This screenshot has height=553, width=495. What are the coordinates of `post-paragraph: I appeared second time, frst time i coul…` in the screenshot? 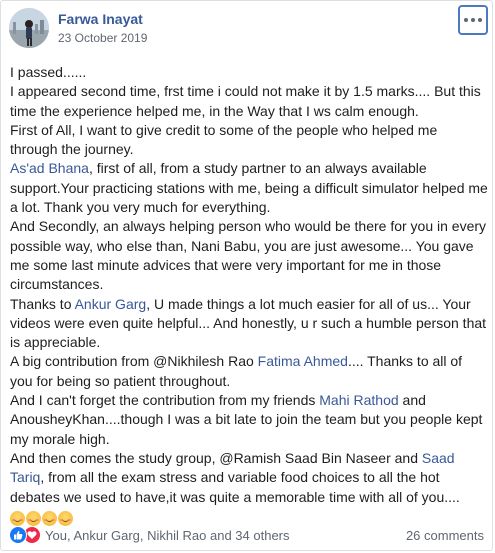 It's located at (249, 101).